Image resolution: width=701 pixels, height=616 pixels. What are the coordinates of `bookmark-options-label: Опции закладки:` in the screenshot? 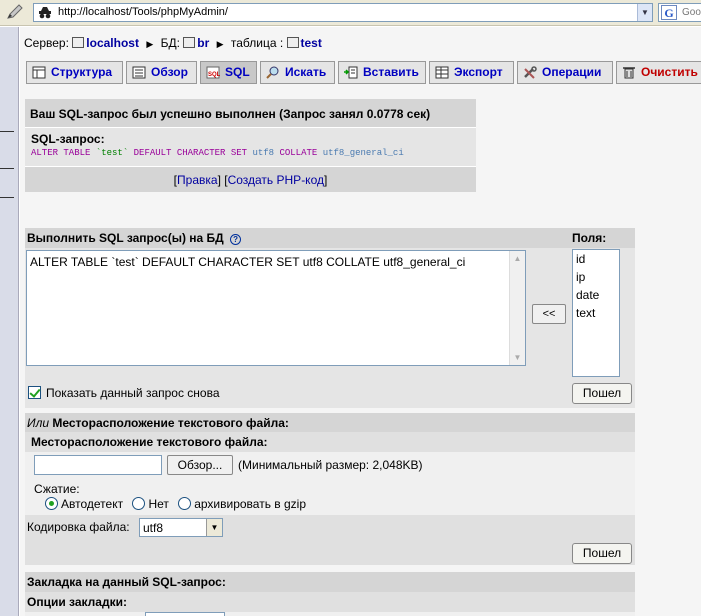 It's located at (330, 602).